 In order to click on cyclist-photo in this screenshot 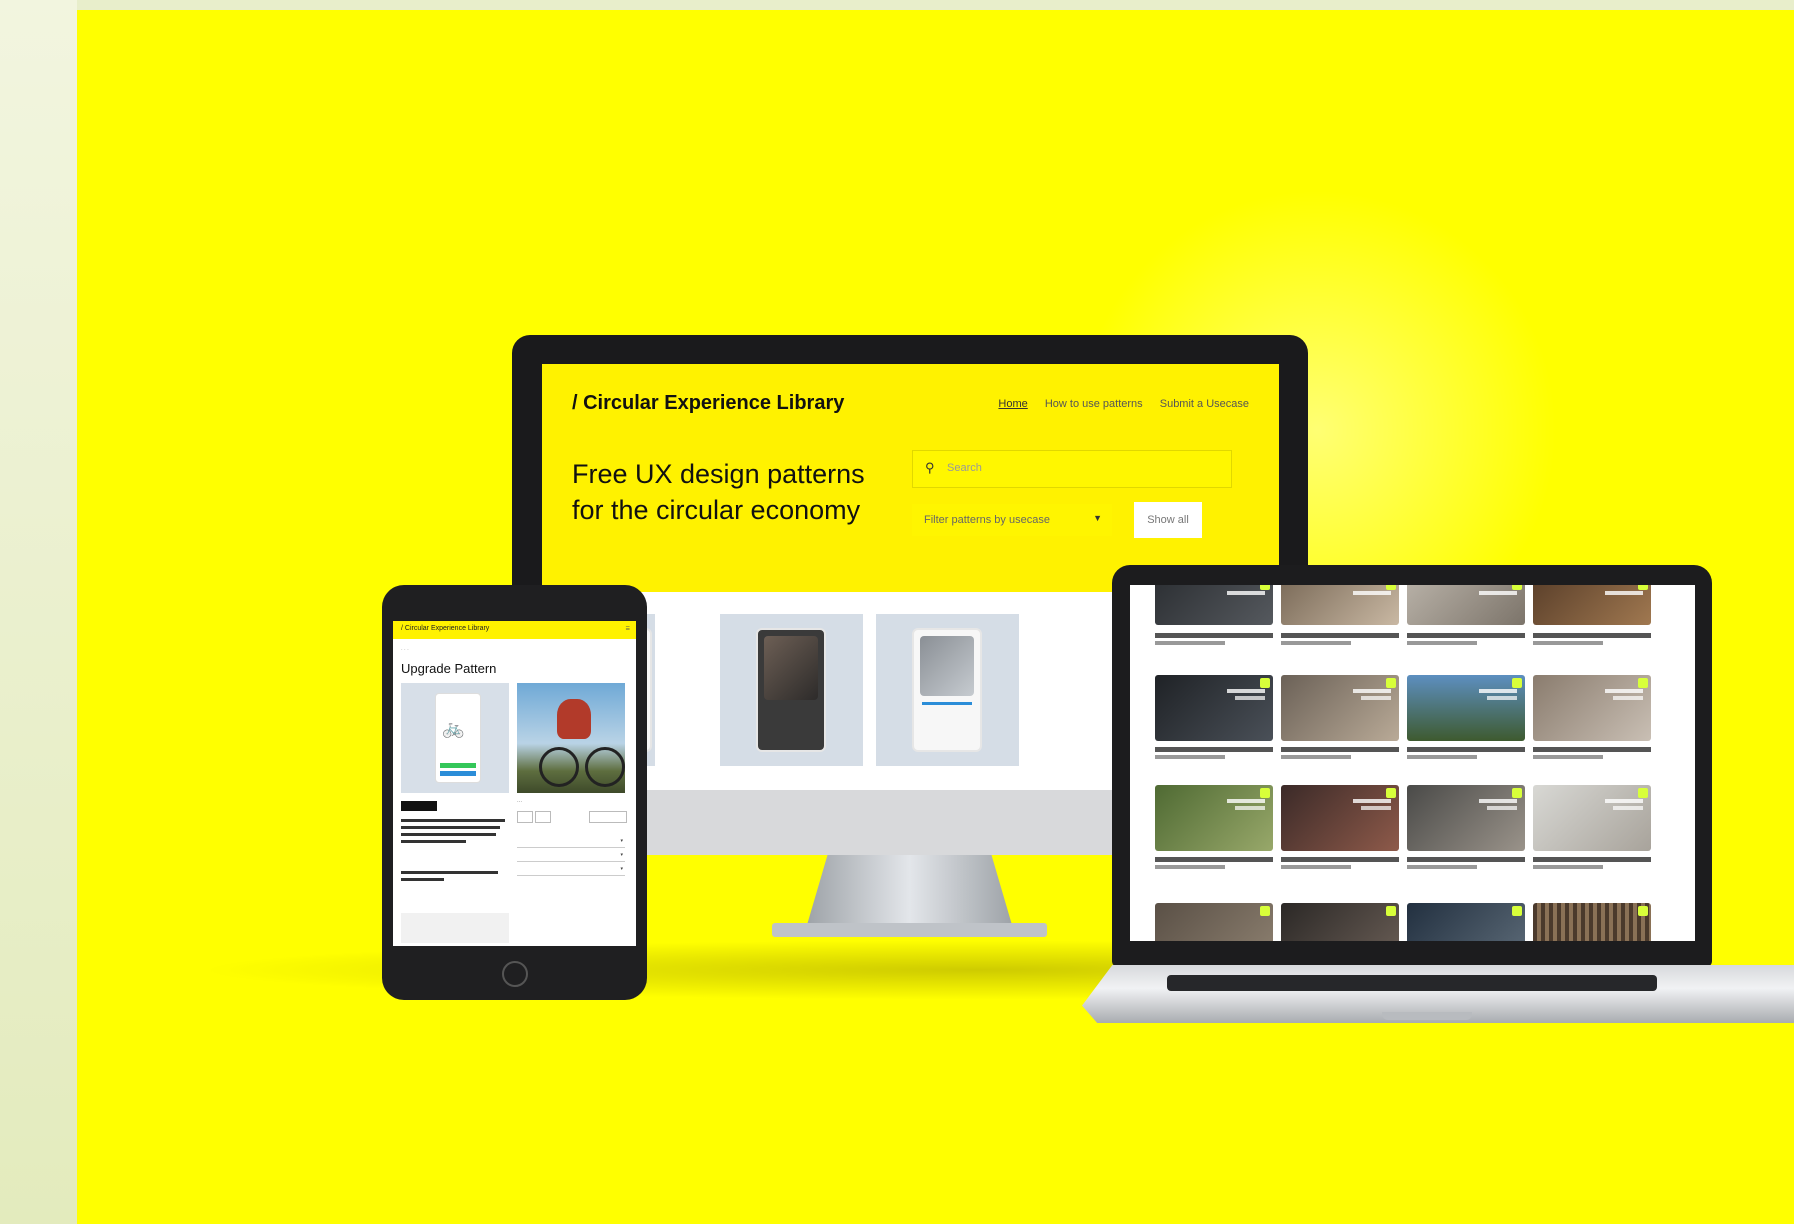, I will do `click(571, 738)`.